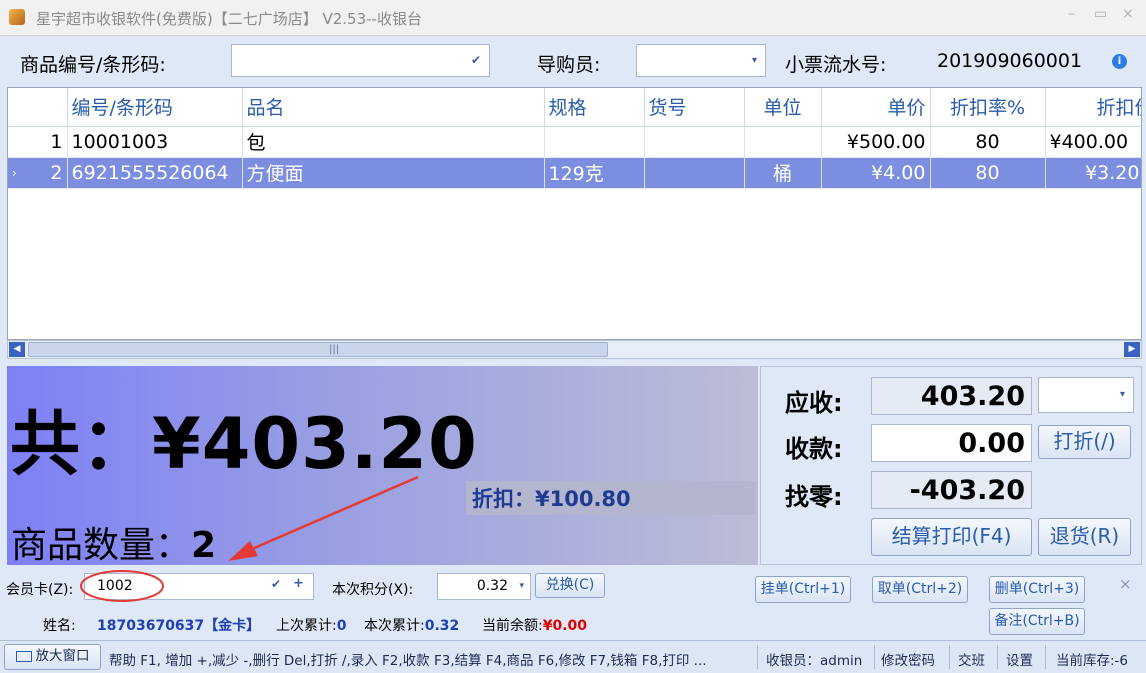 This screenshot has width=1146, height=673. What do you see at coordinates (1132, 349) in the screenshot?
I see `scroll-right-icon: ▶` at bounding box center [1132, 349].